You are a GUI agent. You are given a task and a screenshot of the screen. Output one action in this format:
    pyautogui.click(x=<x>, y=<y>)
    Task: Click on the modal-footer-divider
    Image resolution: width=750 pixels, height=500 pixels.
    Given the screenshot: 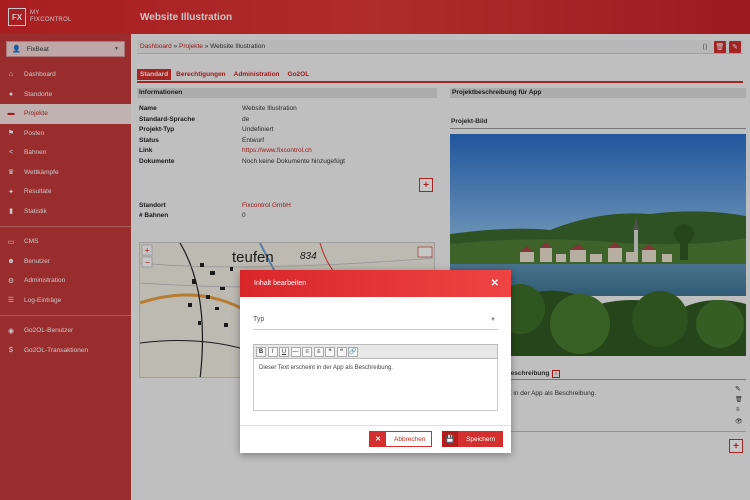 What is the action you would take?
    pyautogui.click(x=375, y=425)
    